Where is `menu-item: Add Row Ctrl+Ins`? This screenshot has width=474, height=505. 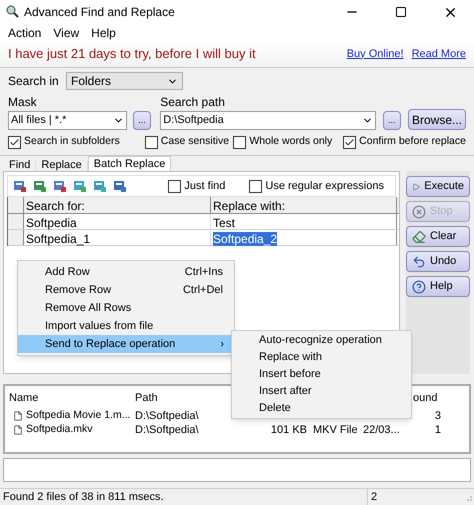 menu-item: Add Row Ctrl+Ins is located at coordinates (126, 272).